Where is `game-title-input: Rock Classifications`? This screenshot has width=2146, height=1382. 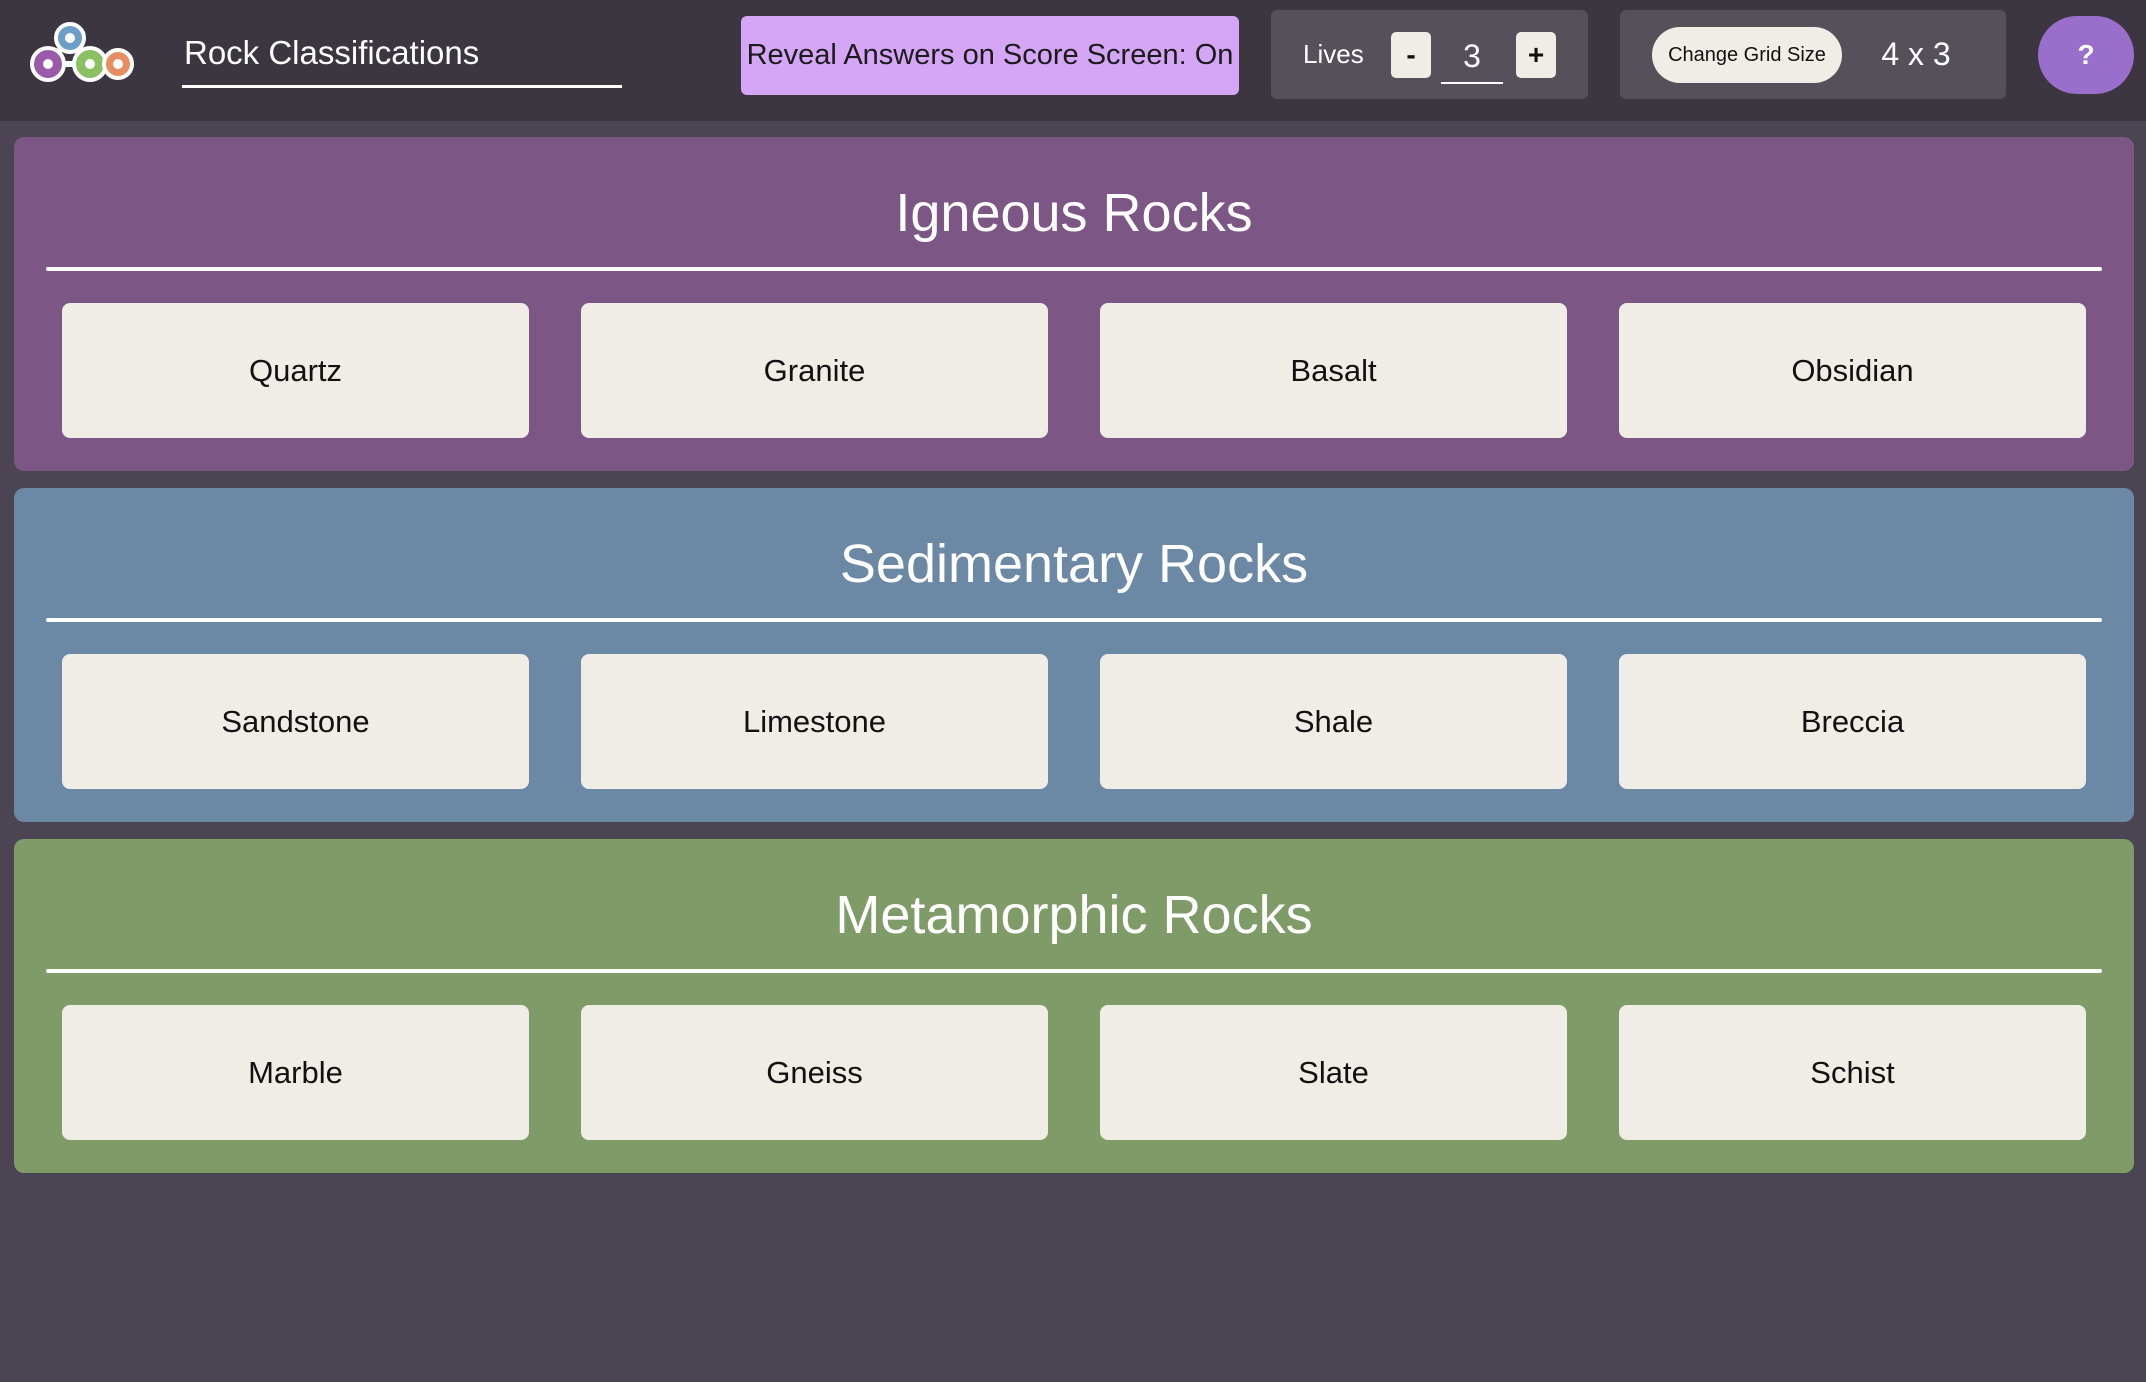 game-title-input: Rock Classifications is located at coordinates (402, 59).